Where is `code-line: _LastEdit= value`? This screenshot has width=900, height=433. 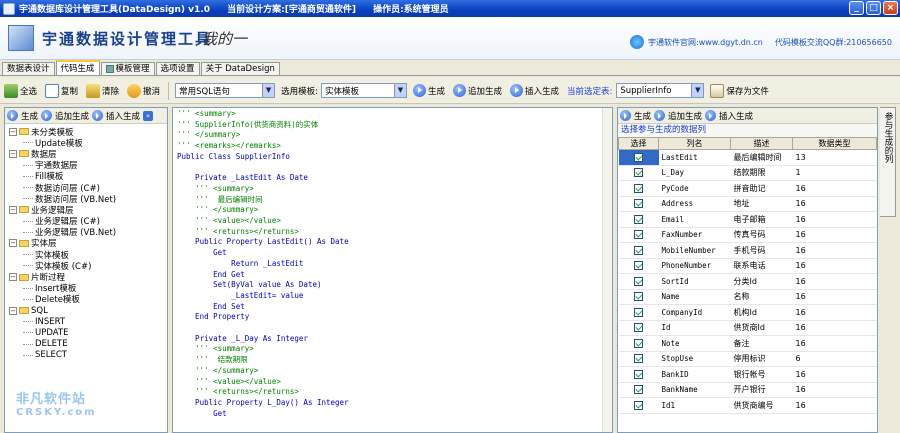
code-line: _LastEdit= value is located at coordinates (240, 295).